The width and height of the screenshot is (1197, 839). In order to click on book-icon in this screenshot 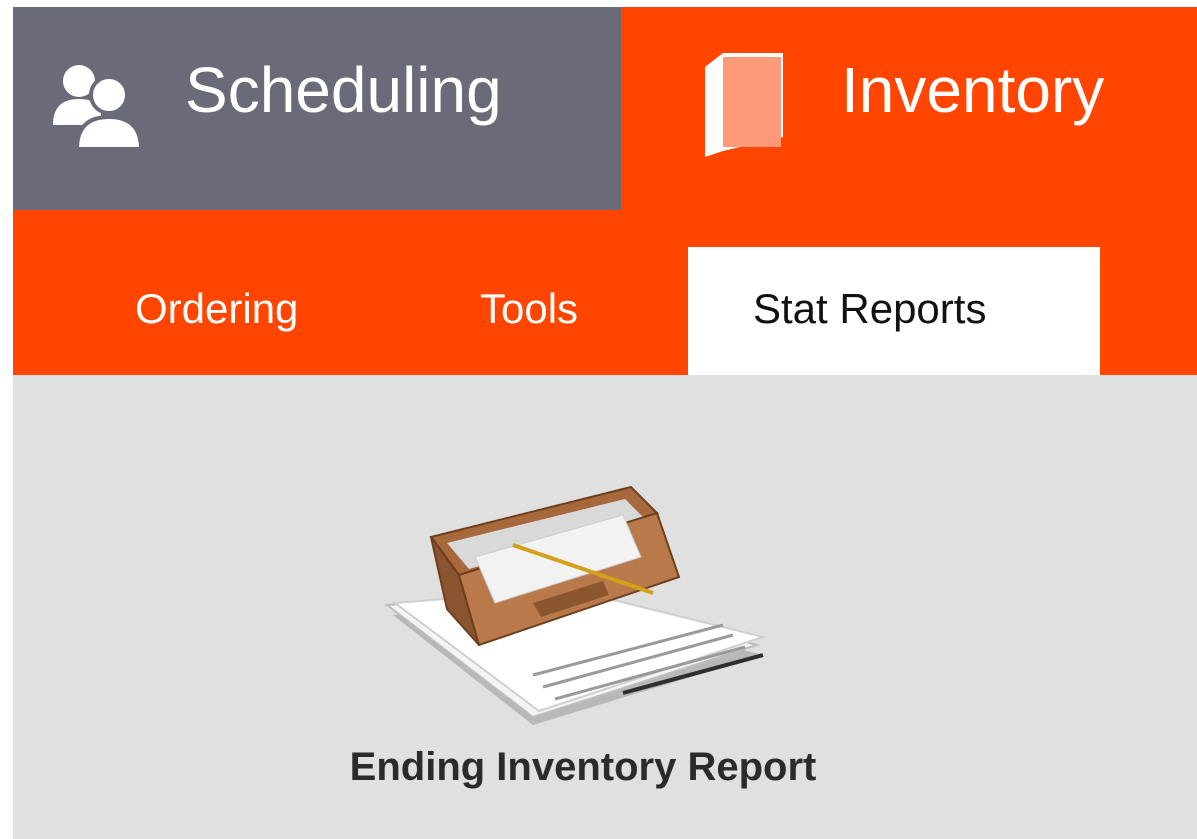, I will do `click(744, 102)`.